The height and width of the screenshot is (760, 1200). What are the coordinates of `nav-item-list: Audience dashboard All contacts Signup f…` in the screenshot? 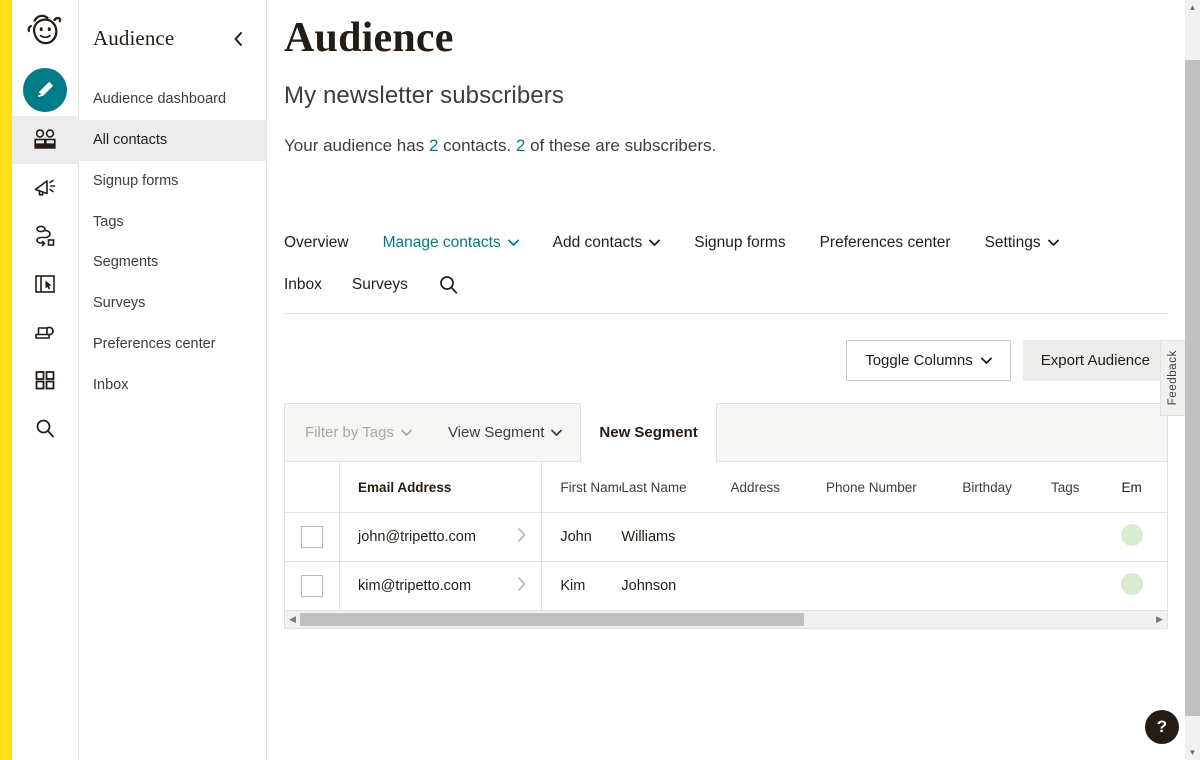 It's located at (172, 242).